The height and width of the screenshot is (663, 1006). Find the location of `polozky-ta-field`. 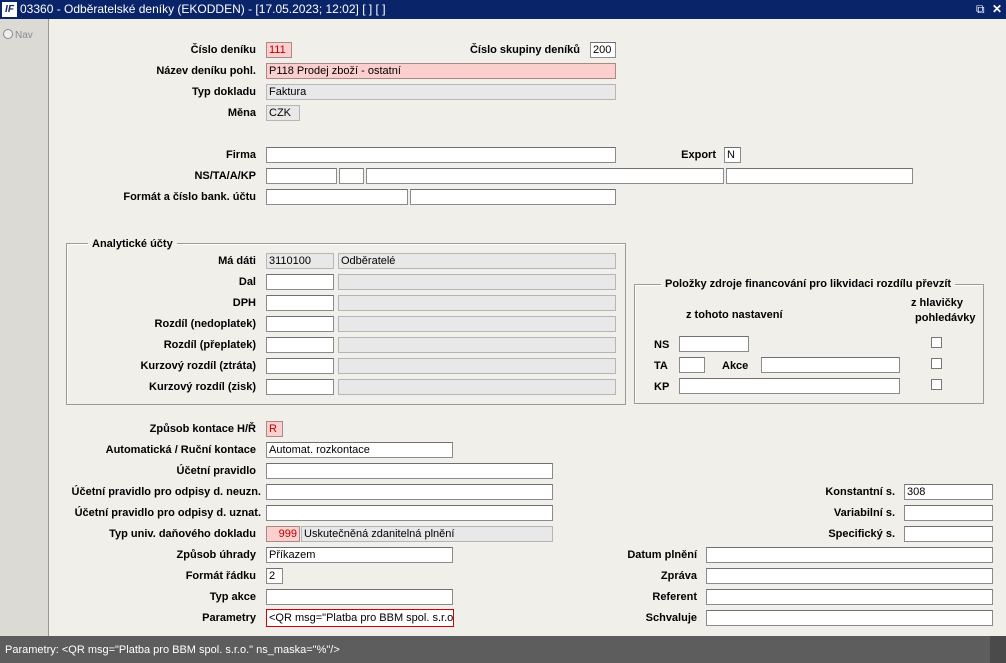

polozky-ta-field is located at coordinates (692, 365).